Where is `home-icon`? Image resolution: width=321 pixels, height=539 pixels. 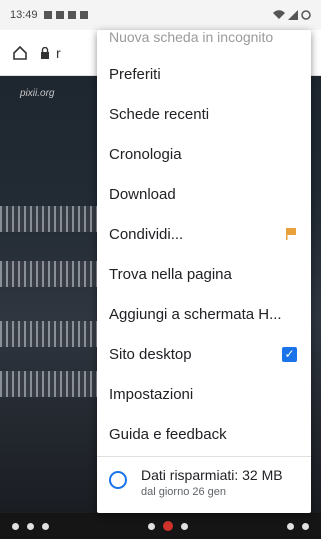
home-icon is located at coordinates (20, 53).